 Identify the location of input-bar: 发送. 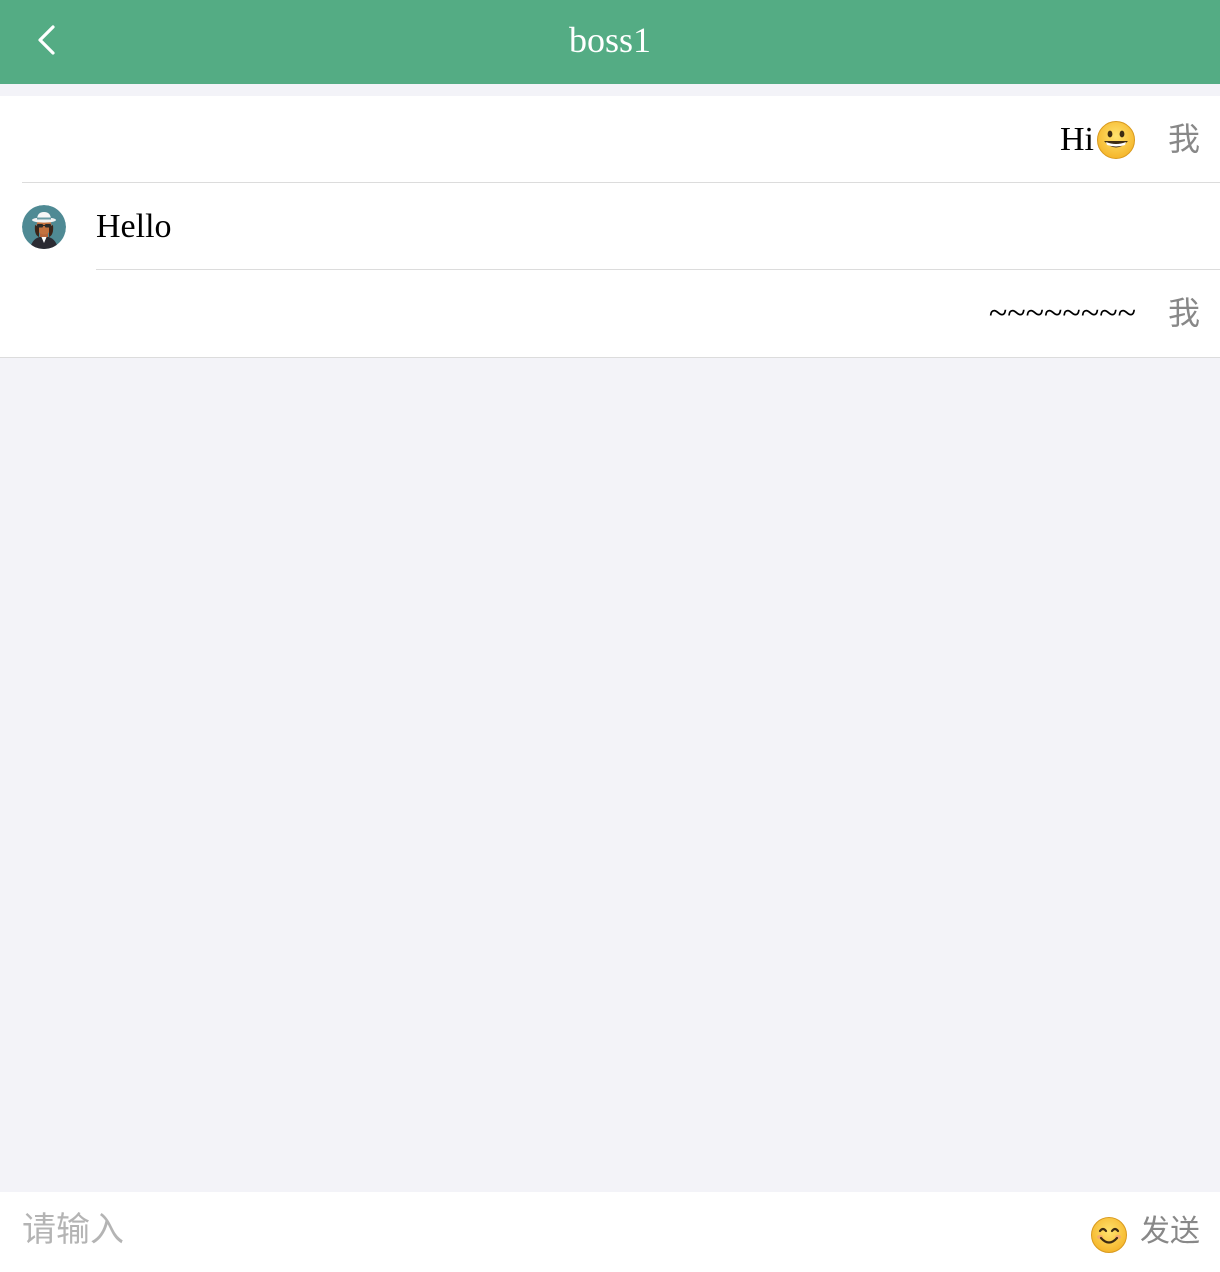
(610, 1232).